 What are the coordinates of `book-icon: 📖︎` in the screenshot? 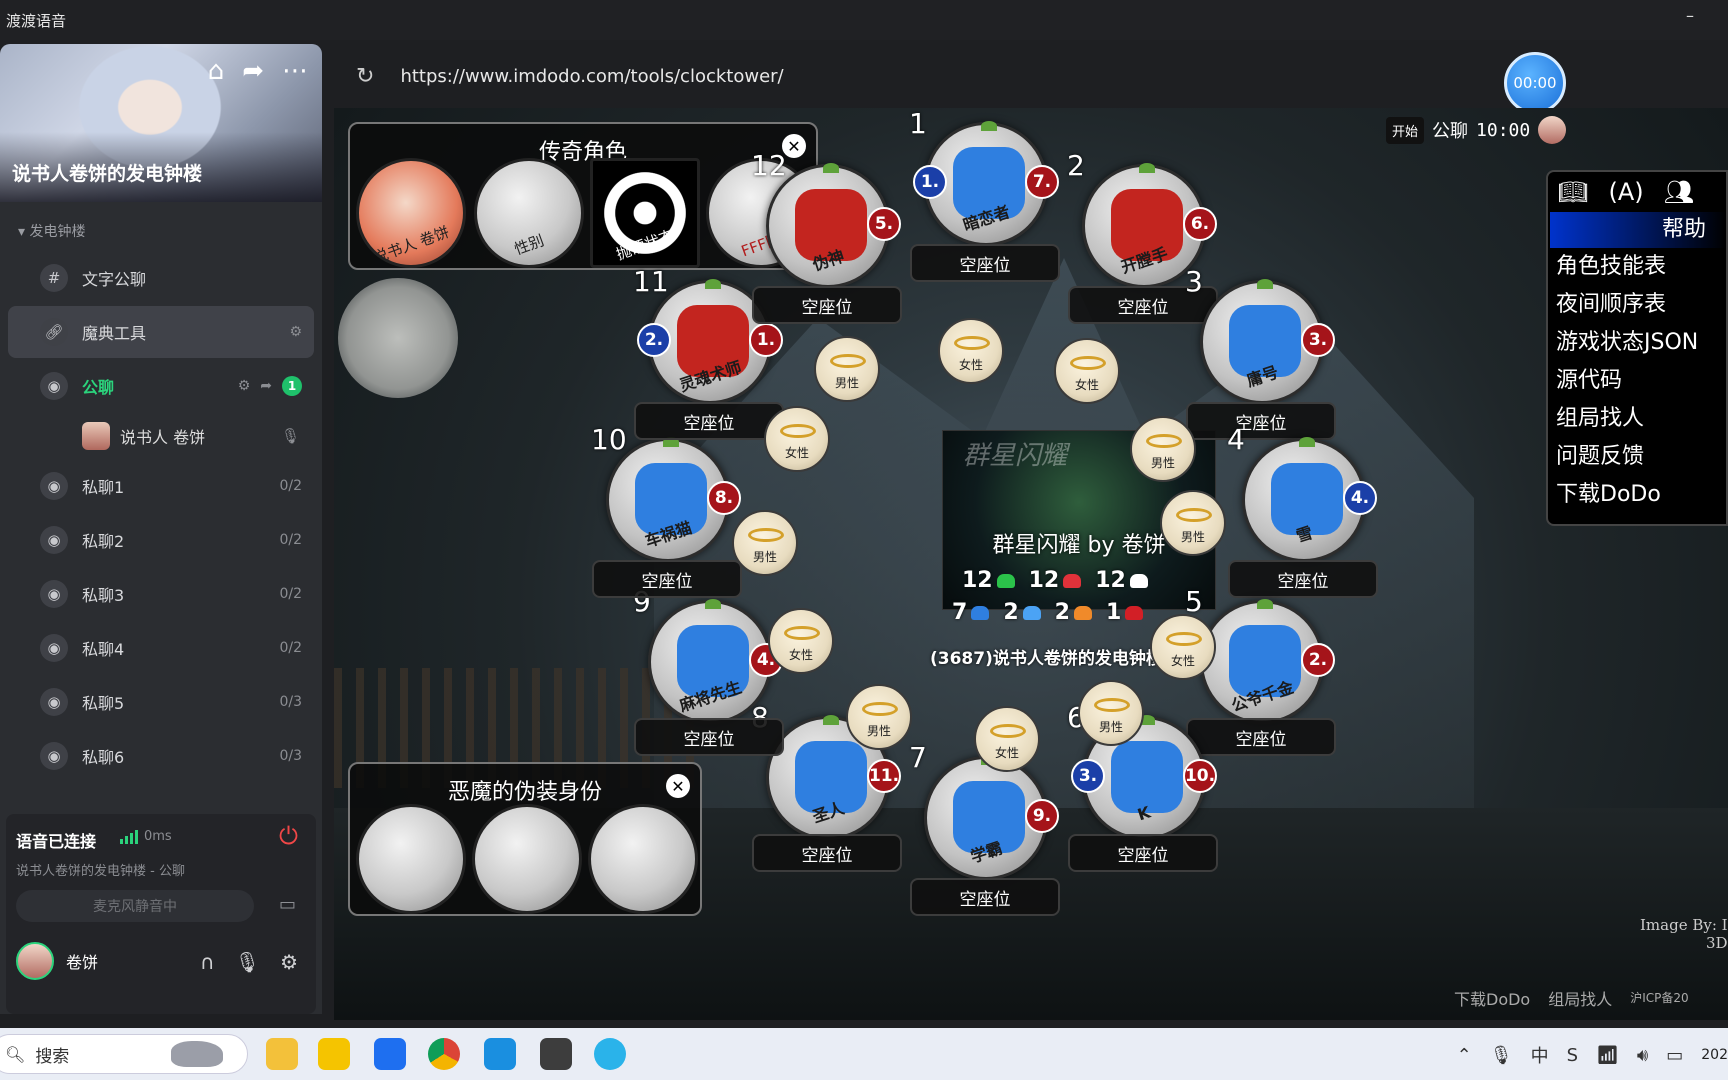 It's located at (1573, 192).